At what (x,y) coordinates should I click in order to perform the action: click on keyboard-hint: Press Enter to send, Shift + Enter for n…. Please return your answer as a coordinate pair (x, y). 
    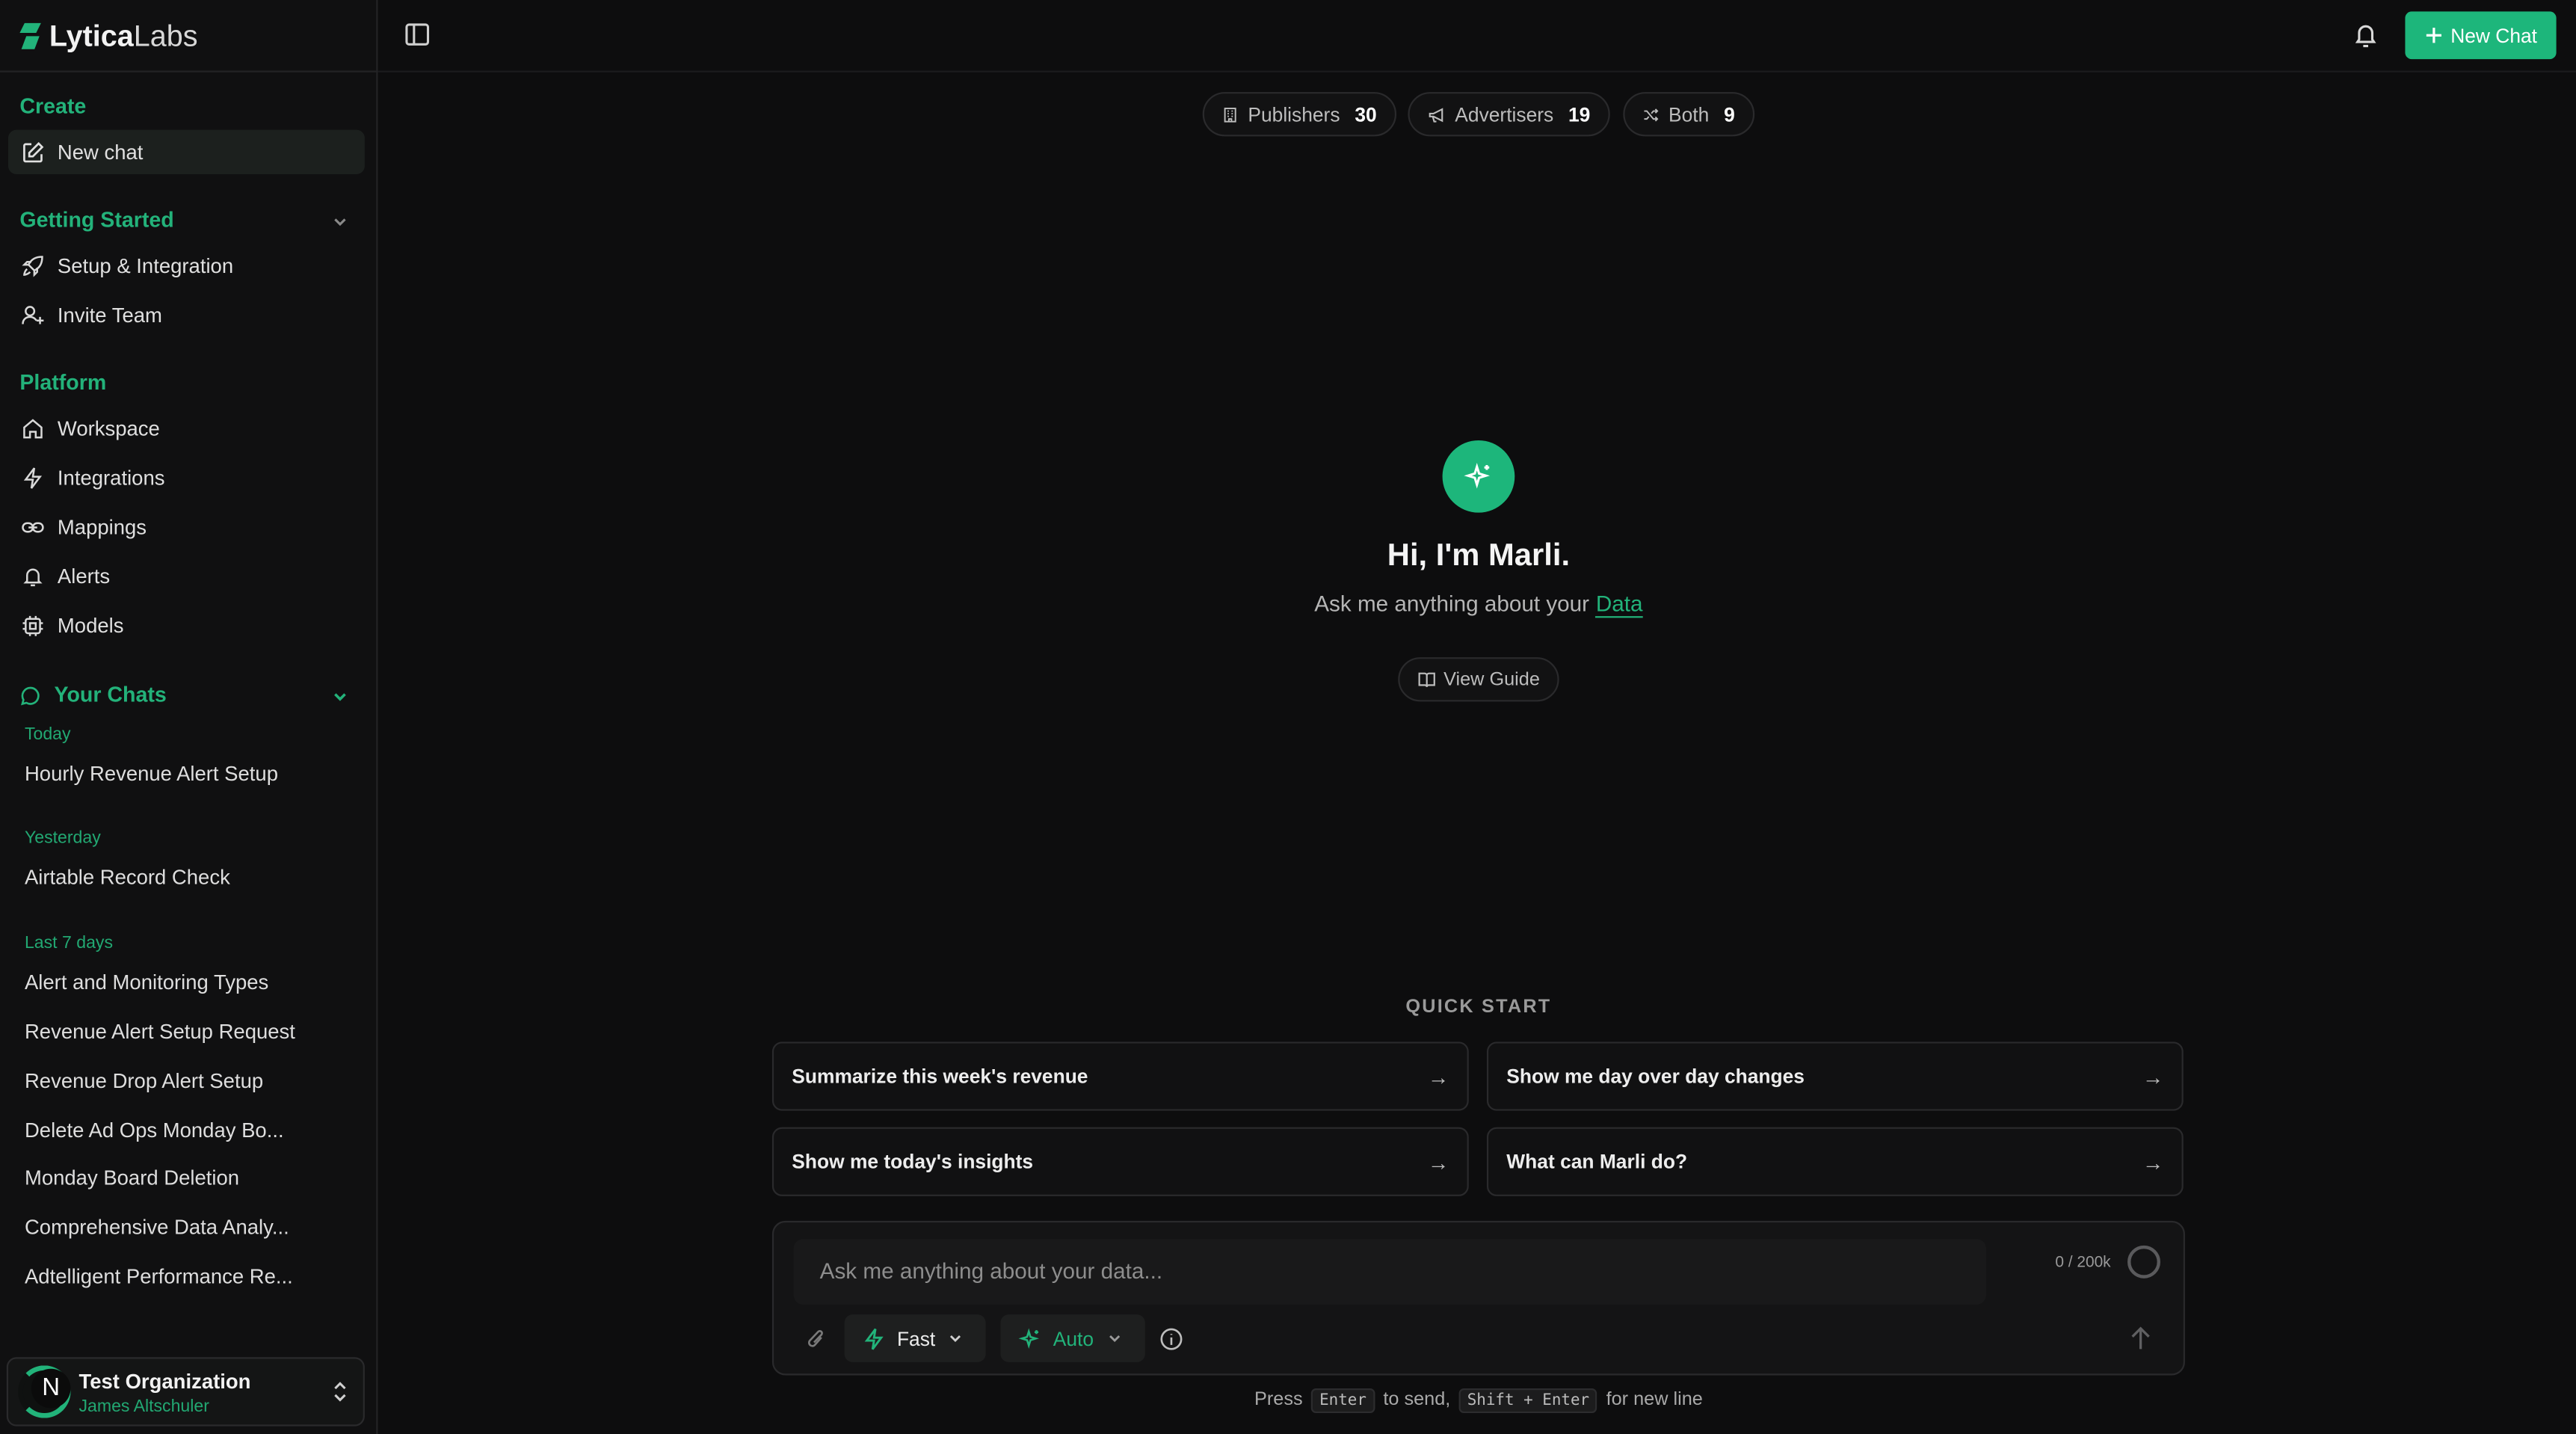
    Looking at the image, I should click on (1479, 1401).